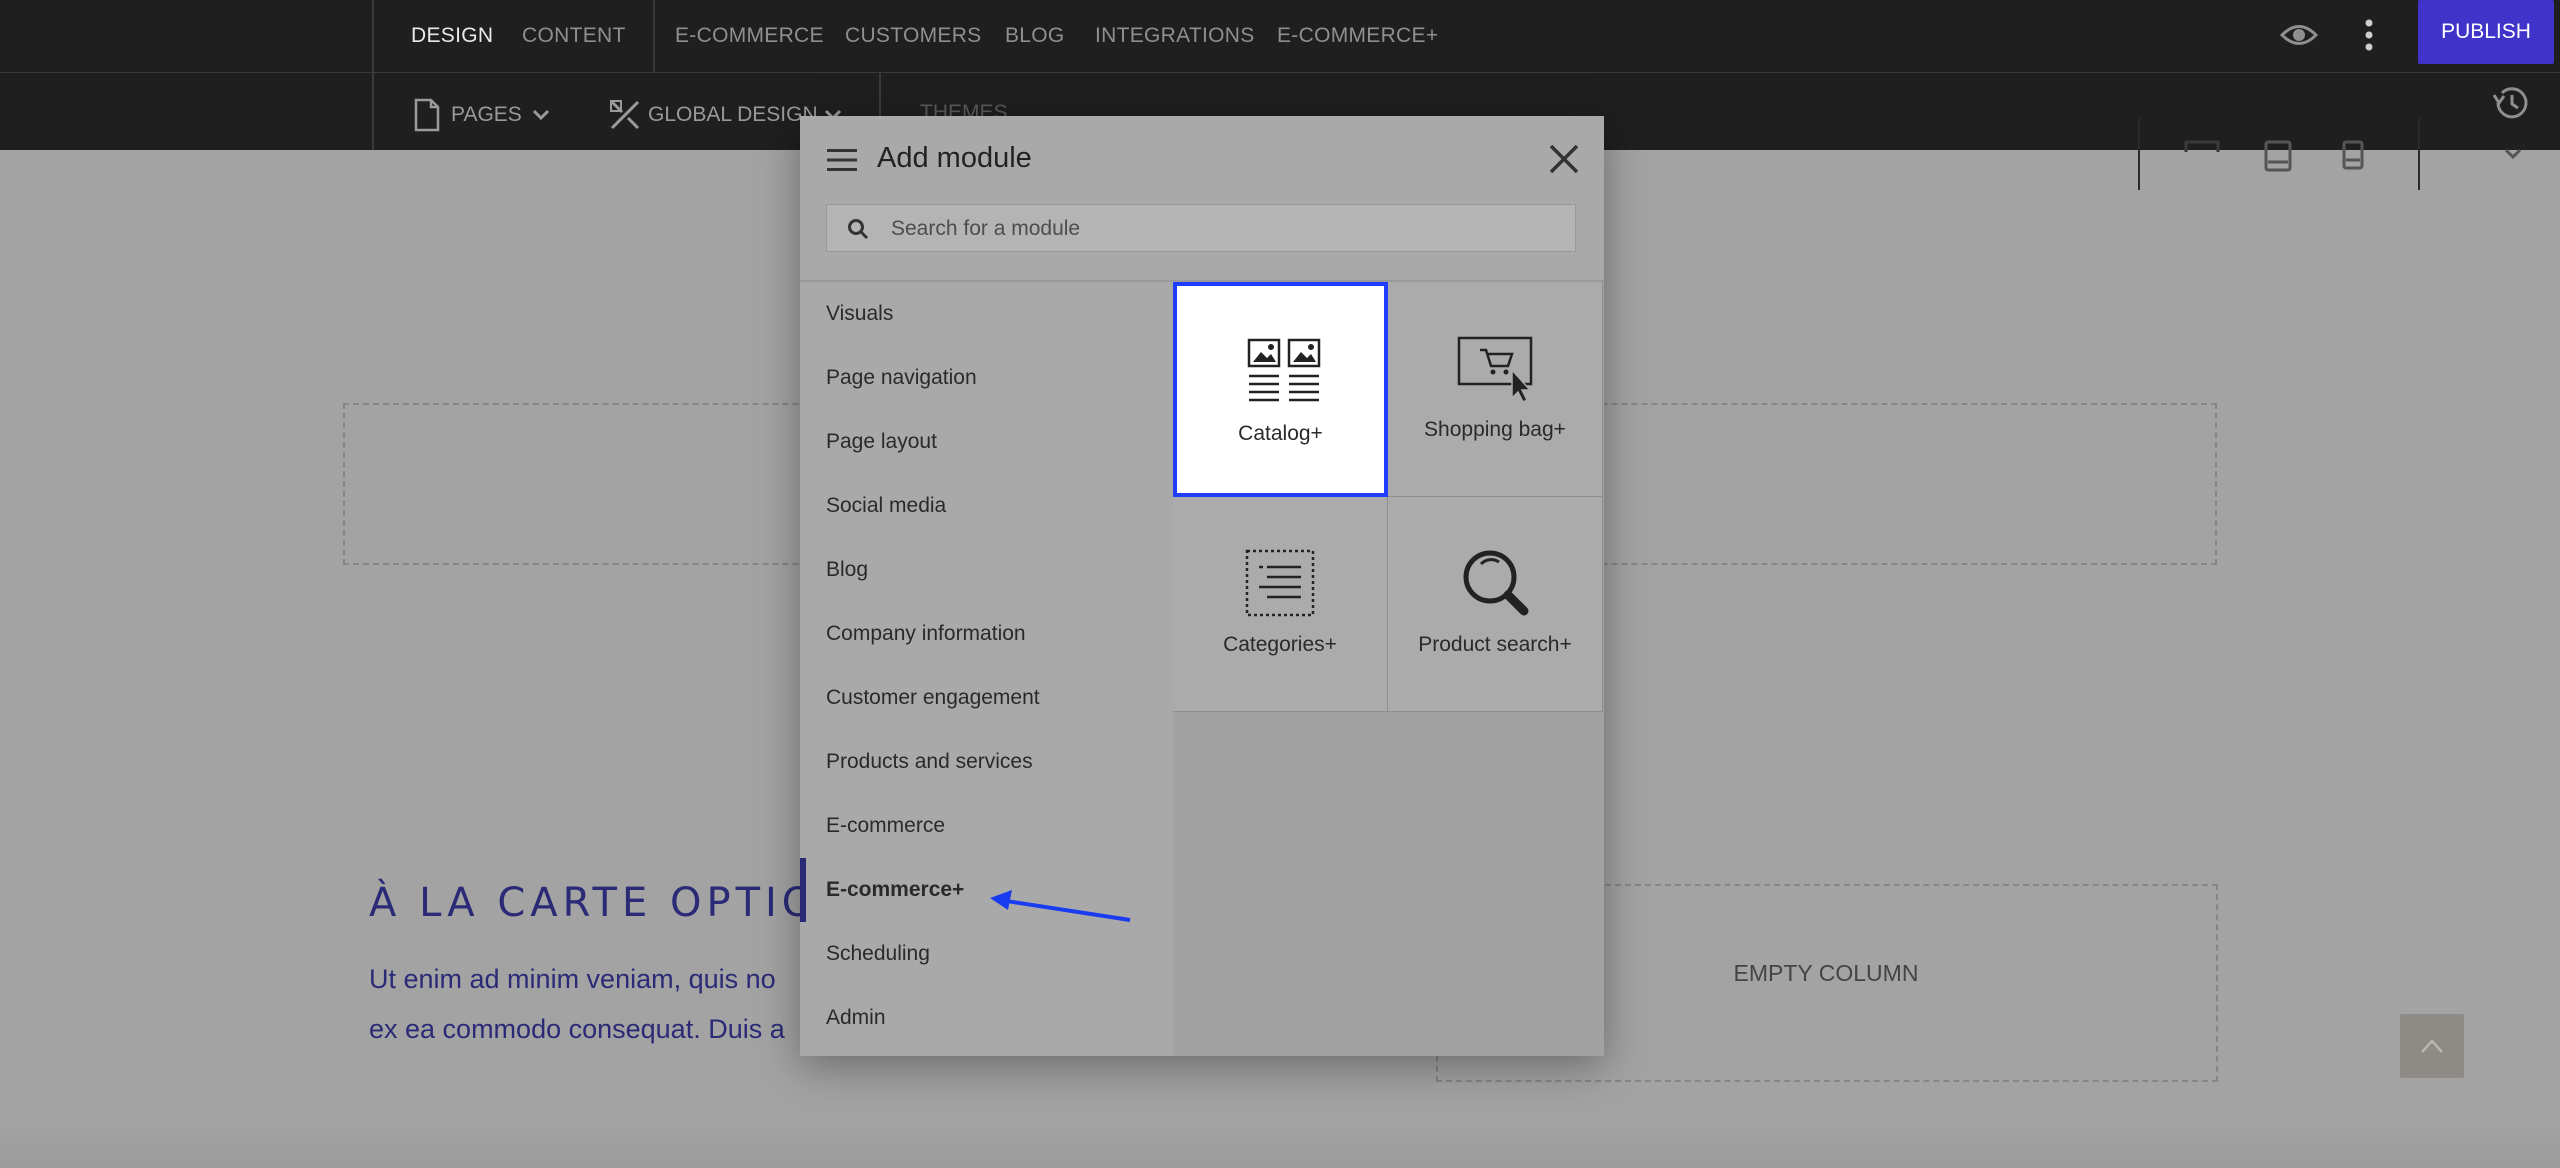 The image size is (2560, 1168). Describe the element at coordinates (986, 442) in the screenshot. I see `category-page-layout: Page layout` at that location.